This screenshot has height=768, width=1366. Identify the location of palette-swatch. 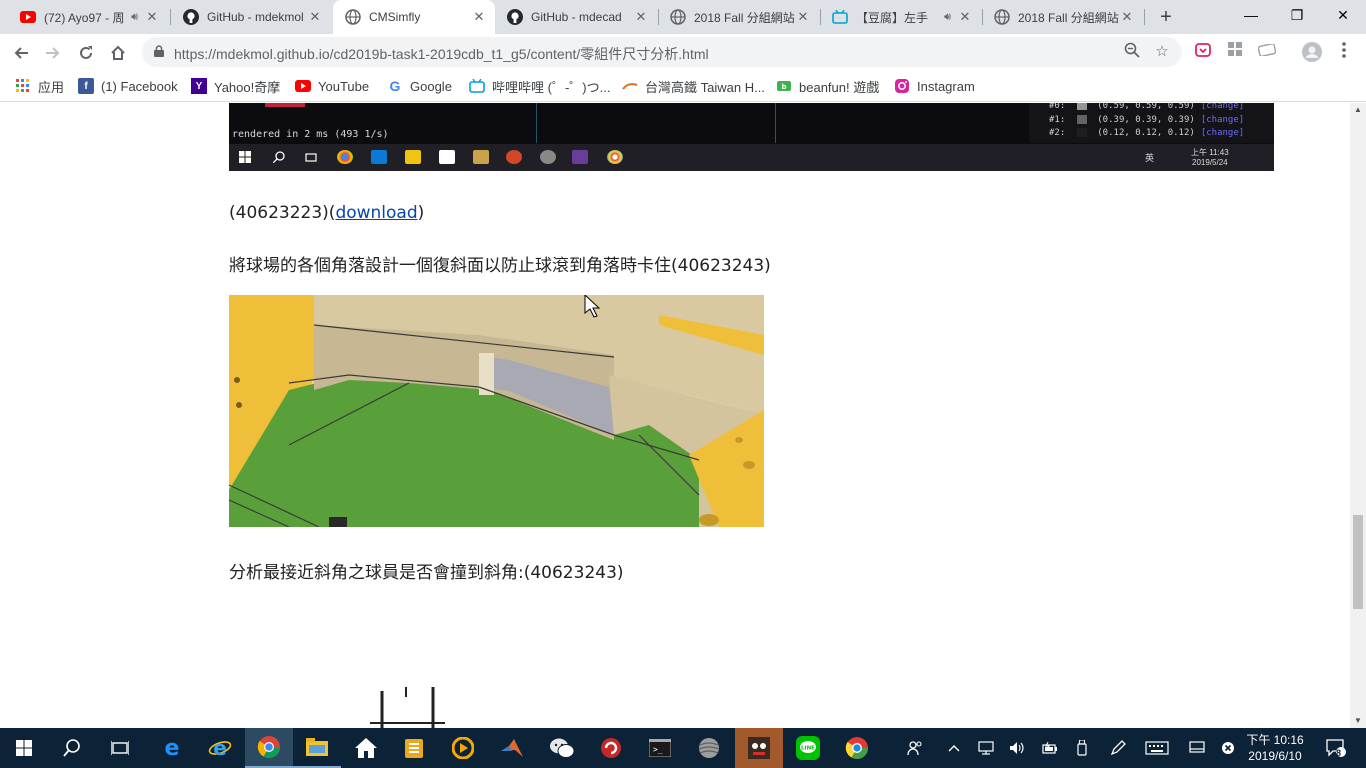
(1082, 106).